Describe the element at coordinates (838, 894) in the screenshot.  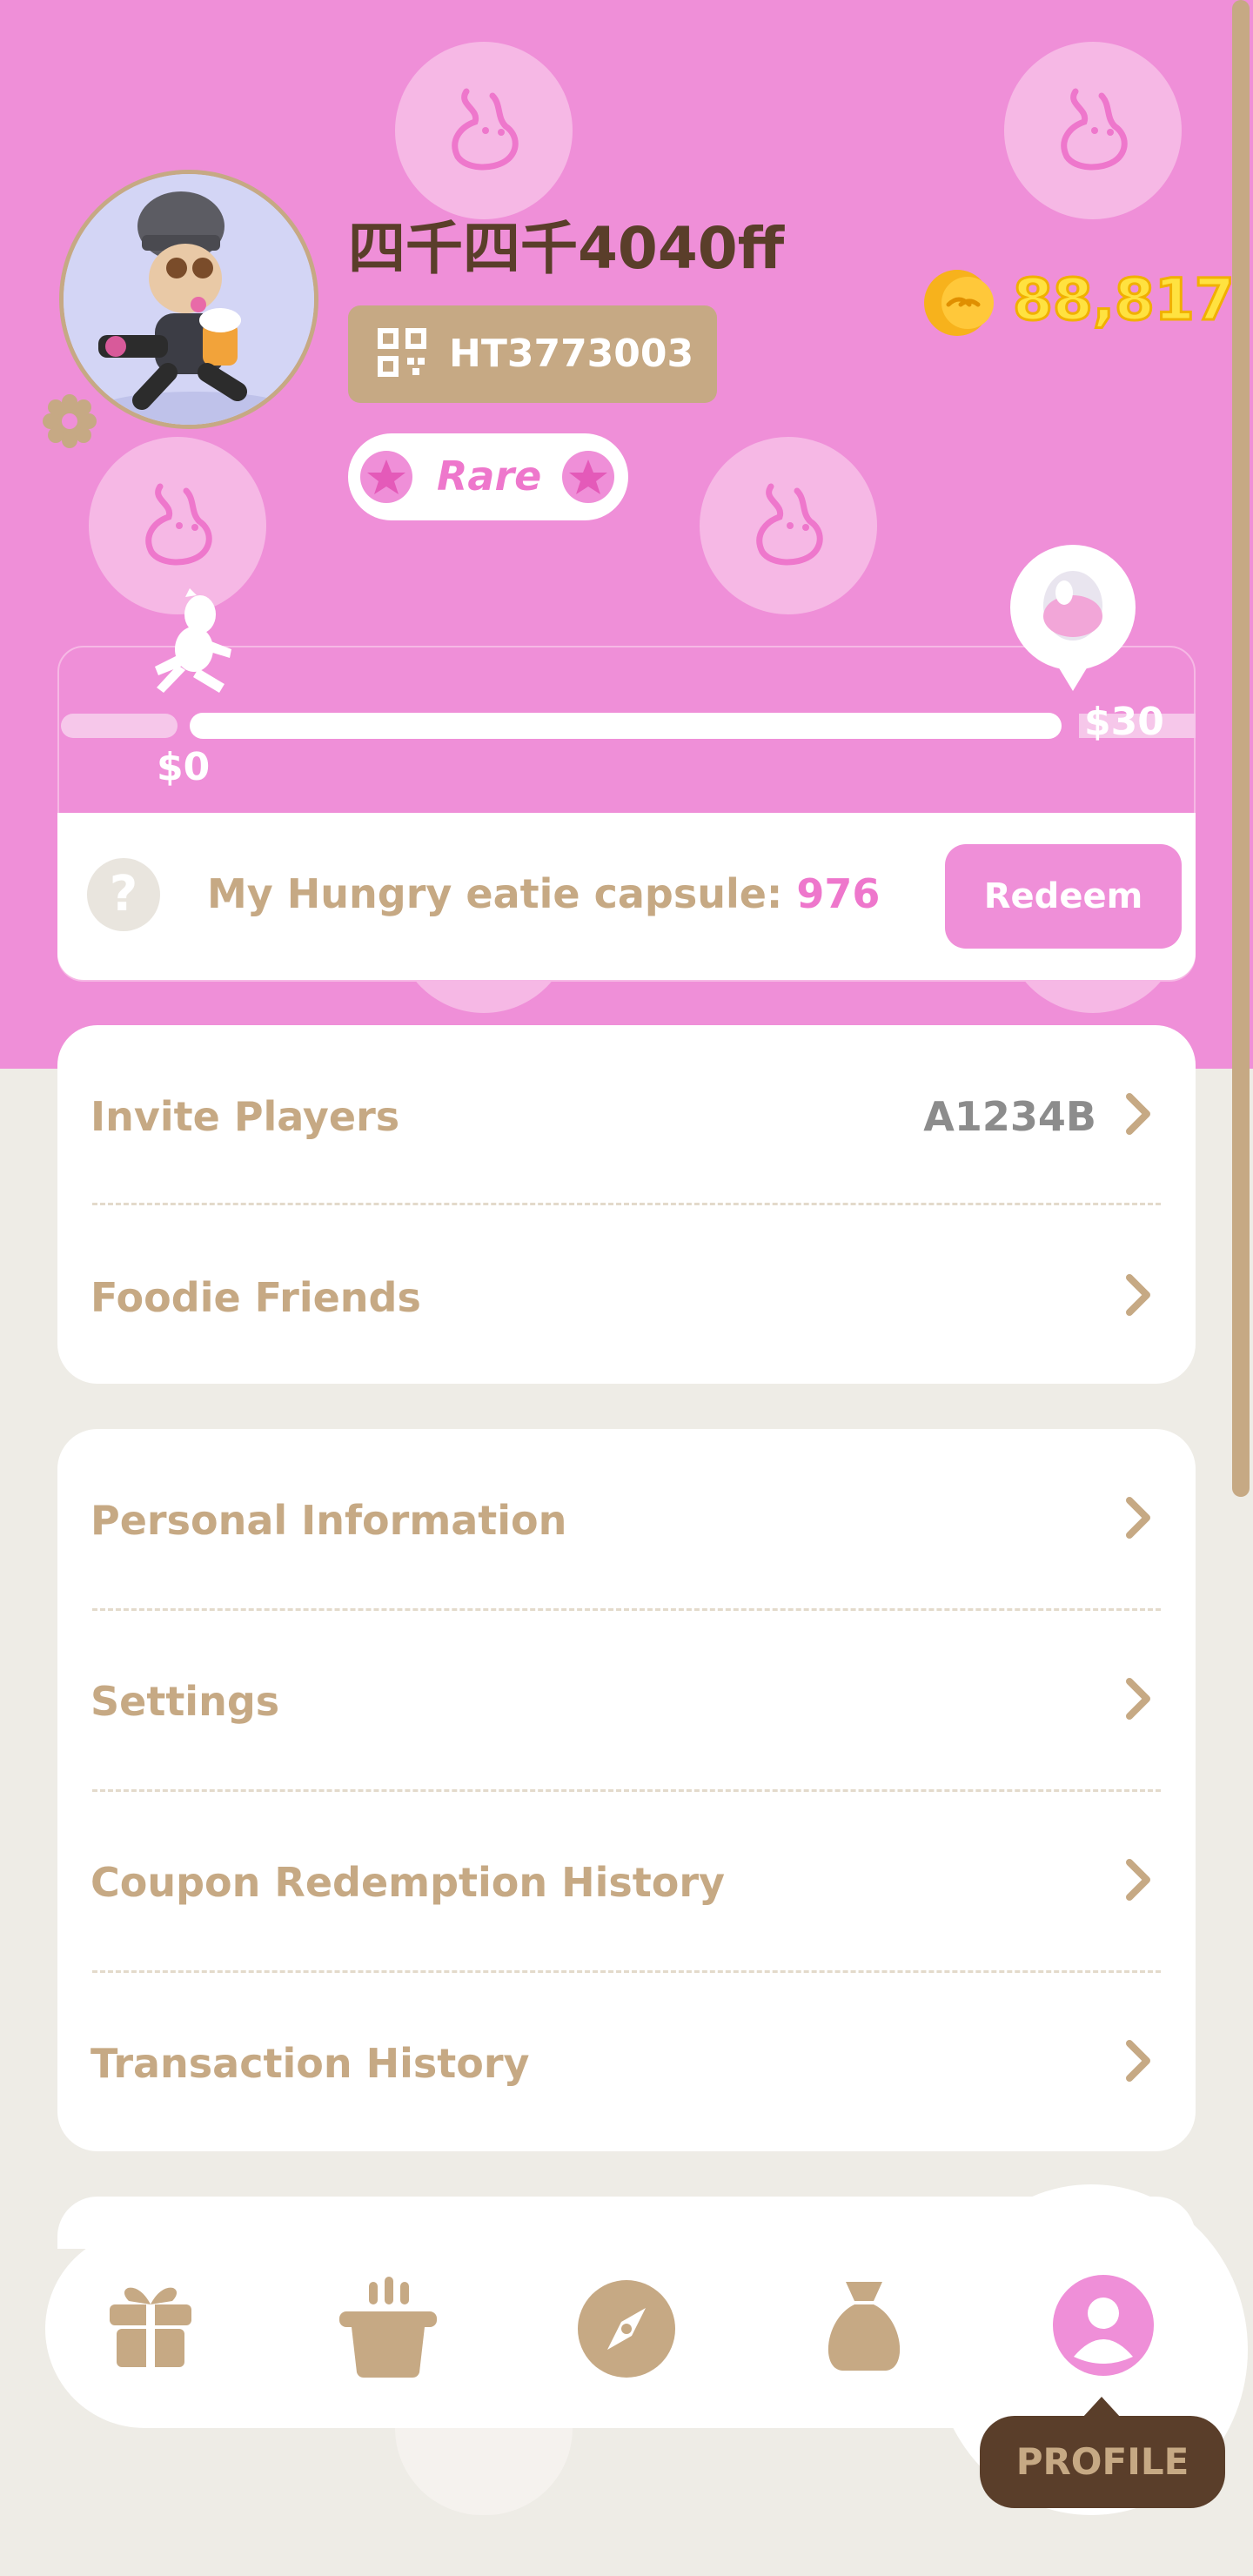
I see `capsule-count: 976` at that location.